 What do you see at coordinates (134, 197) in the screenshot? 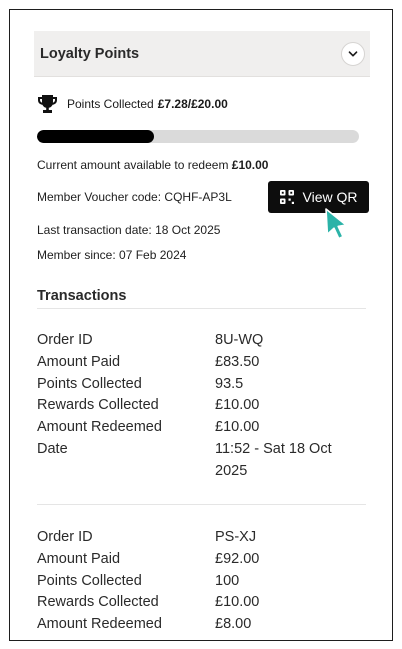
I see `voucher-code-line: Member Voucher code: CQHF-AP3L` at bounding box center [134, 197].